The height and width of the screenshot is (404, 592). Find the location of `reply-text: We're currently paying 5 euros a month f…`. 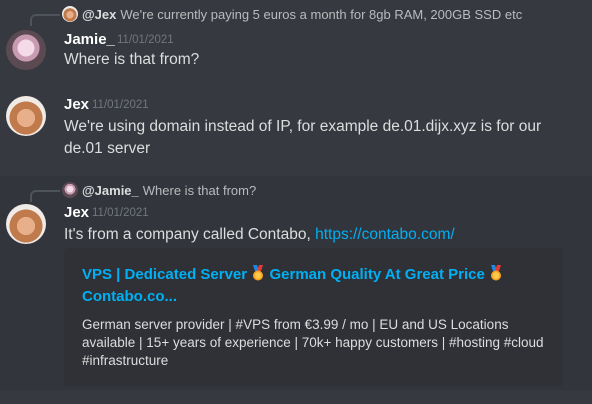

reply-text: We're currently paying 5 euros a month f… is located at coordinates (321, 14).